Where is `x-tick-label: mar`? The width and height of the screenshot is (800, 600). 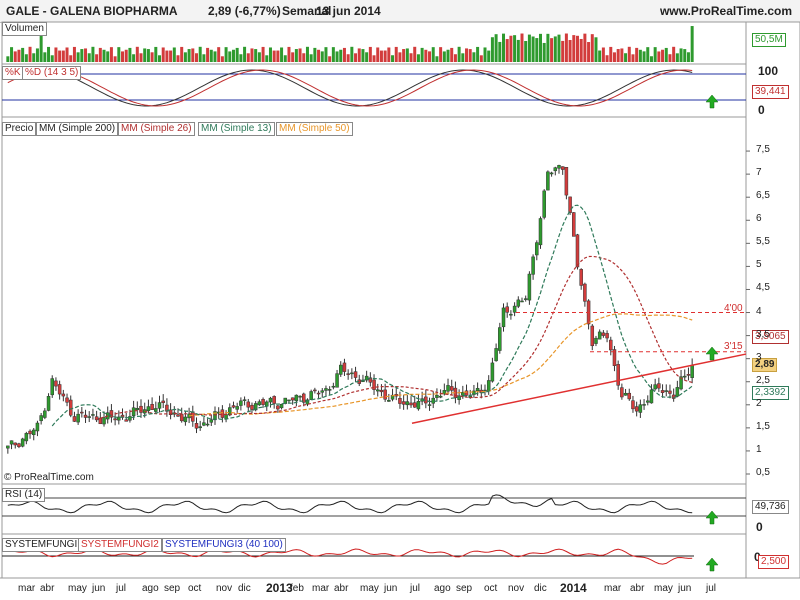
x-tick-label: mar is located at coordinates (27, 588).